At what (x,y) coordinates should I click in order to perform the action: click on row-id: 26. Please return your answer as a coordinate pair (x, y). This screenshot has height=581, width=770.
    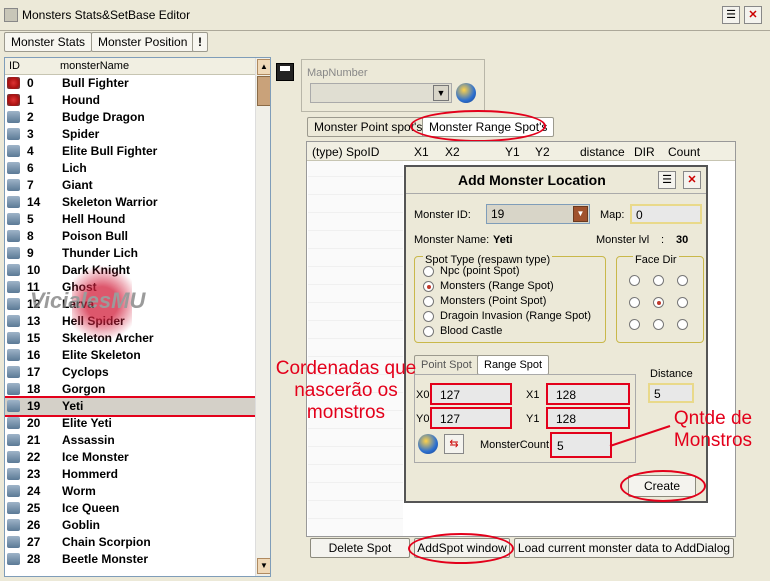
    Looking at the image, I should click on (34, 525).